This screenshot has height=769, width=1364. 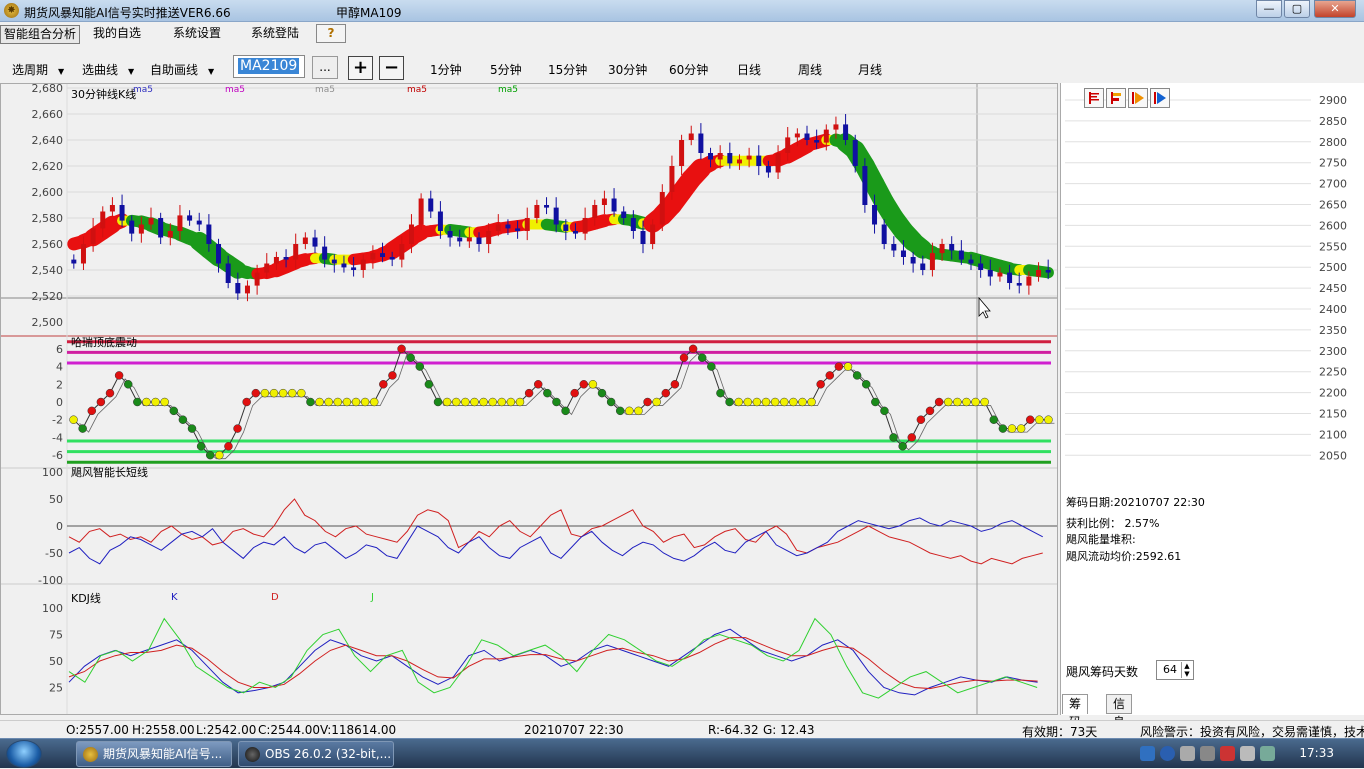 I want to click on help-button: ?, so click(x=331, y=33).